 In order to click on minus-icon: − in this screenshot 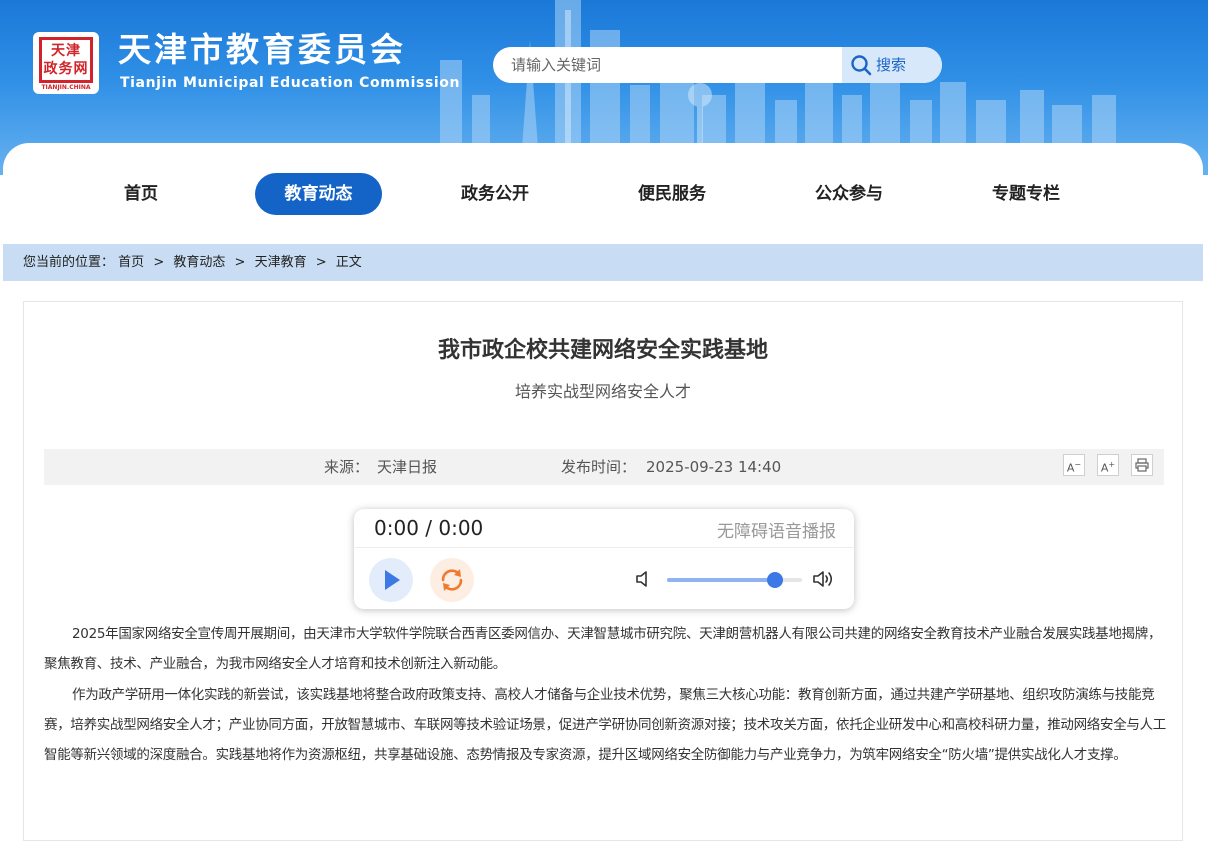, I will do `click(1078, 464)`.